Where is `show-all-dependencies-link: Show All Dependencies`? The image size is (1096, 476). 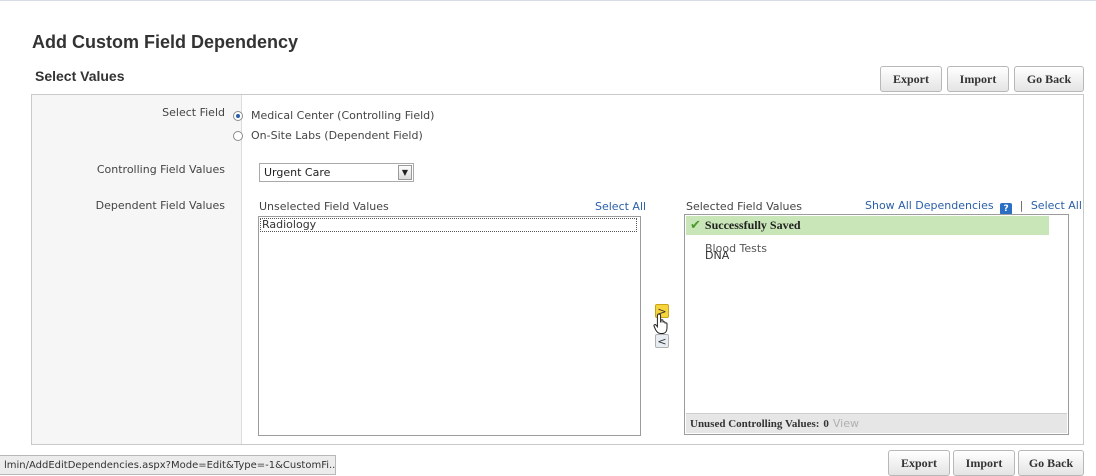 show-all-dependencies-link: Show All Dependencies is located at coordinates (929, 205).